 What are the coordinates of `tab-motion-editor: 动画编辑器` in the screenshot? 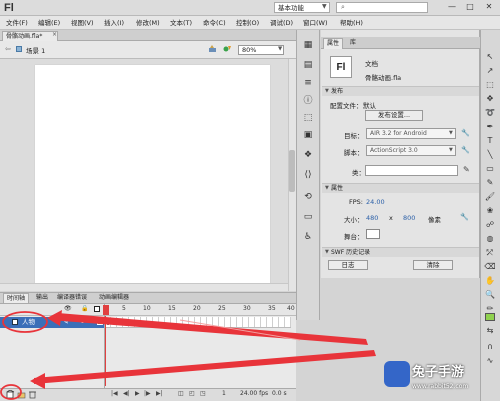 It's located at (114, 298).